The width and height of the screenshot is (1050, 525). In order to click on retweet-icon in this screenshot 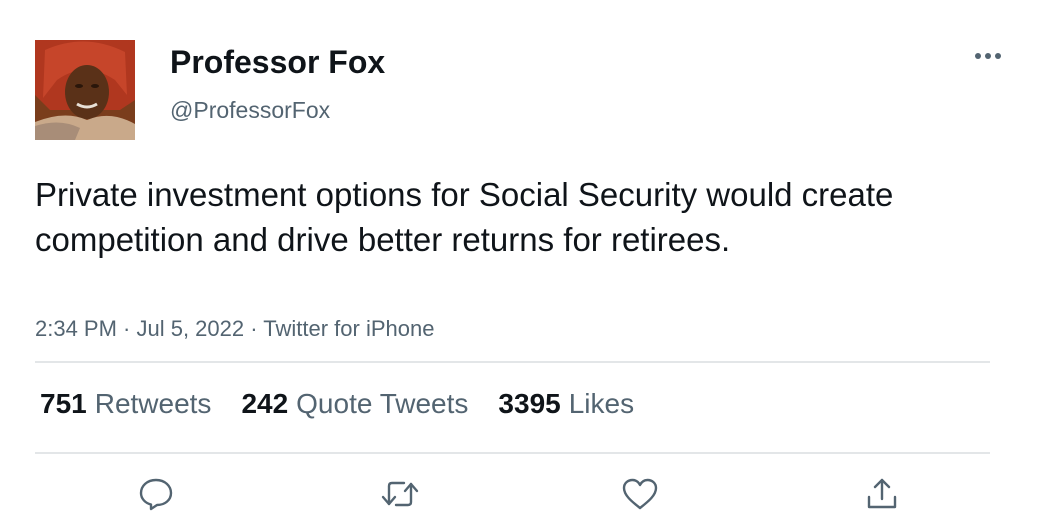, I will do `click(400, 494)`.